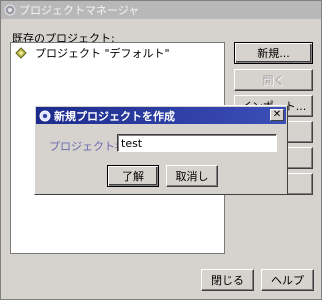 The image size is (322, 300). Describe the element at coordinates (133, 176) in the screenshot. I see `ok-button: 了解` at that location.